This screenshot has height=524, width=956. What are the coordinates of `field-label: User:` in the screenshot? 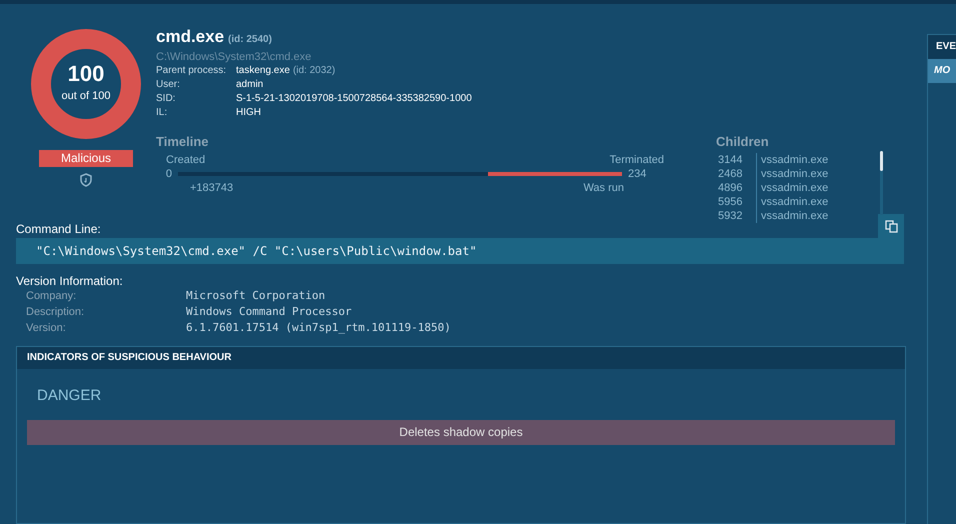 It's located at (168, 85).